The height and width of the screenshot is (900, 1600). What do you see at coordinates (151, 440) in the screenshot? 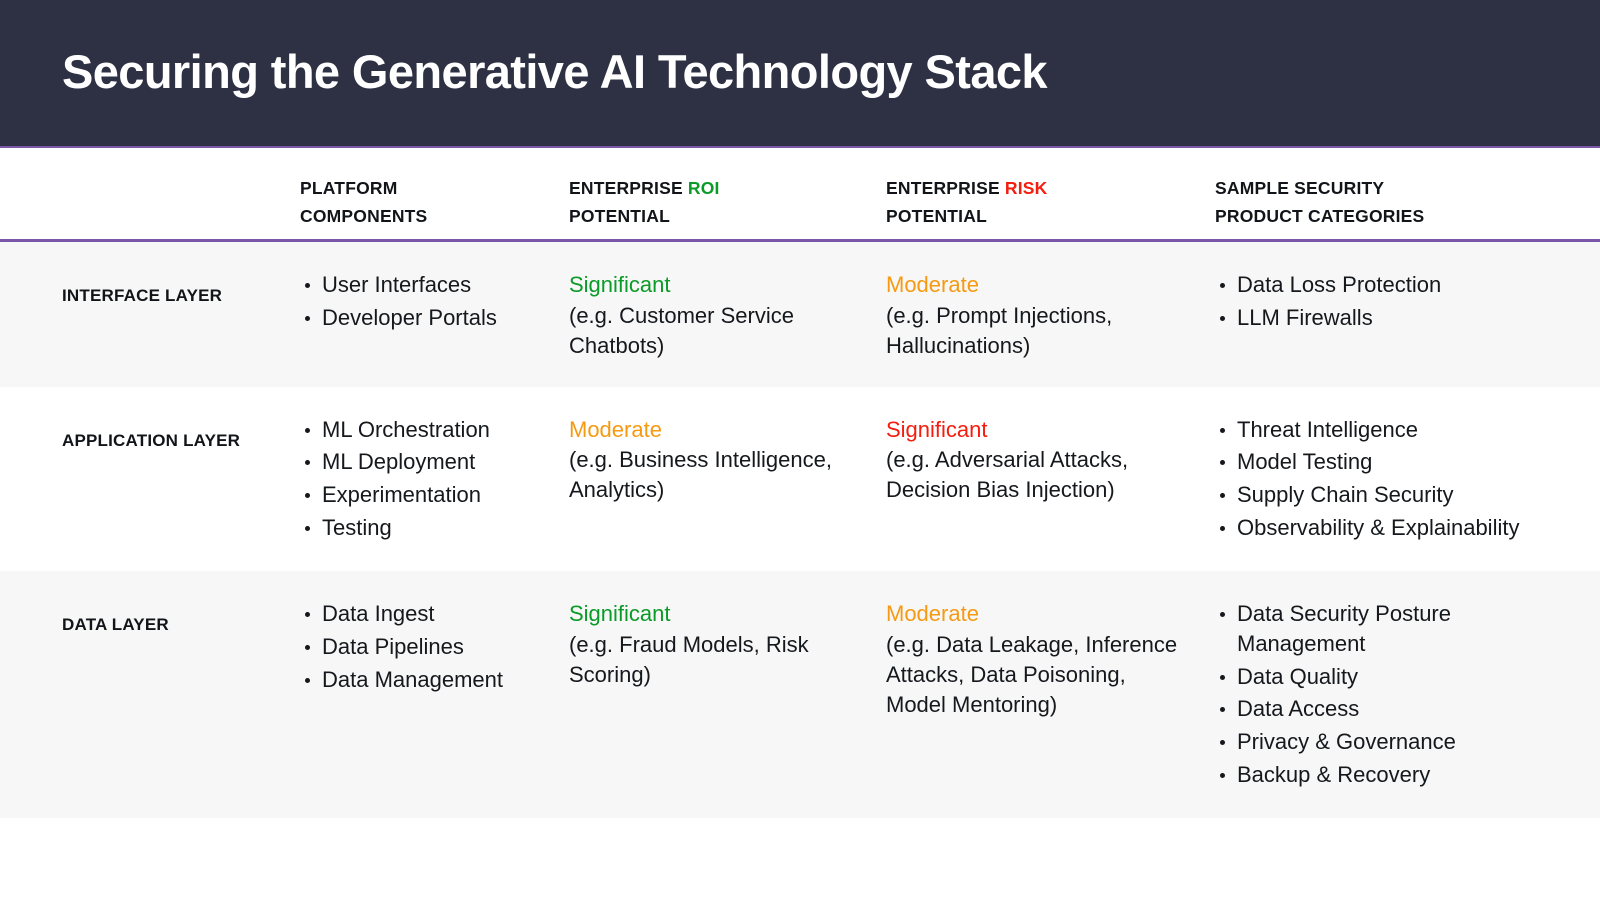
I see `layer-label: APPLICATION LAYER` at bounding box center [151, 440].